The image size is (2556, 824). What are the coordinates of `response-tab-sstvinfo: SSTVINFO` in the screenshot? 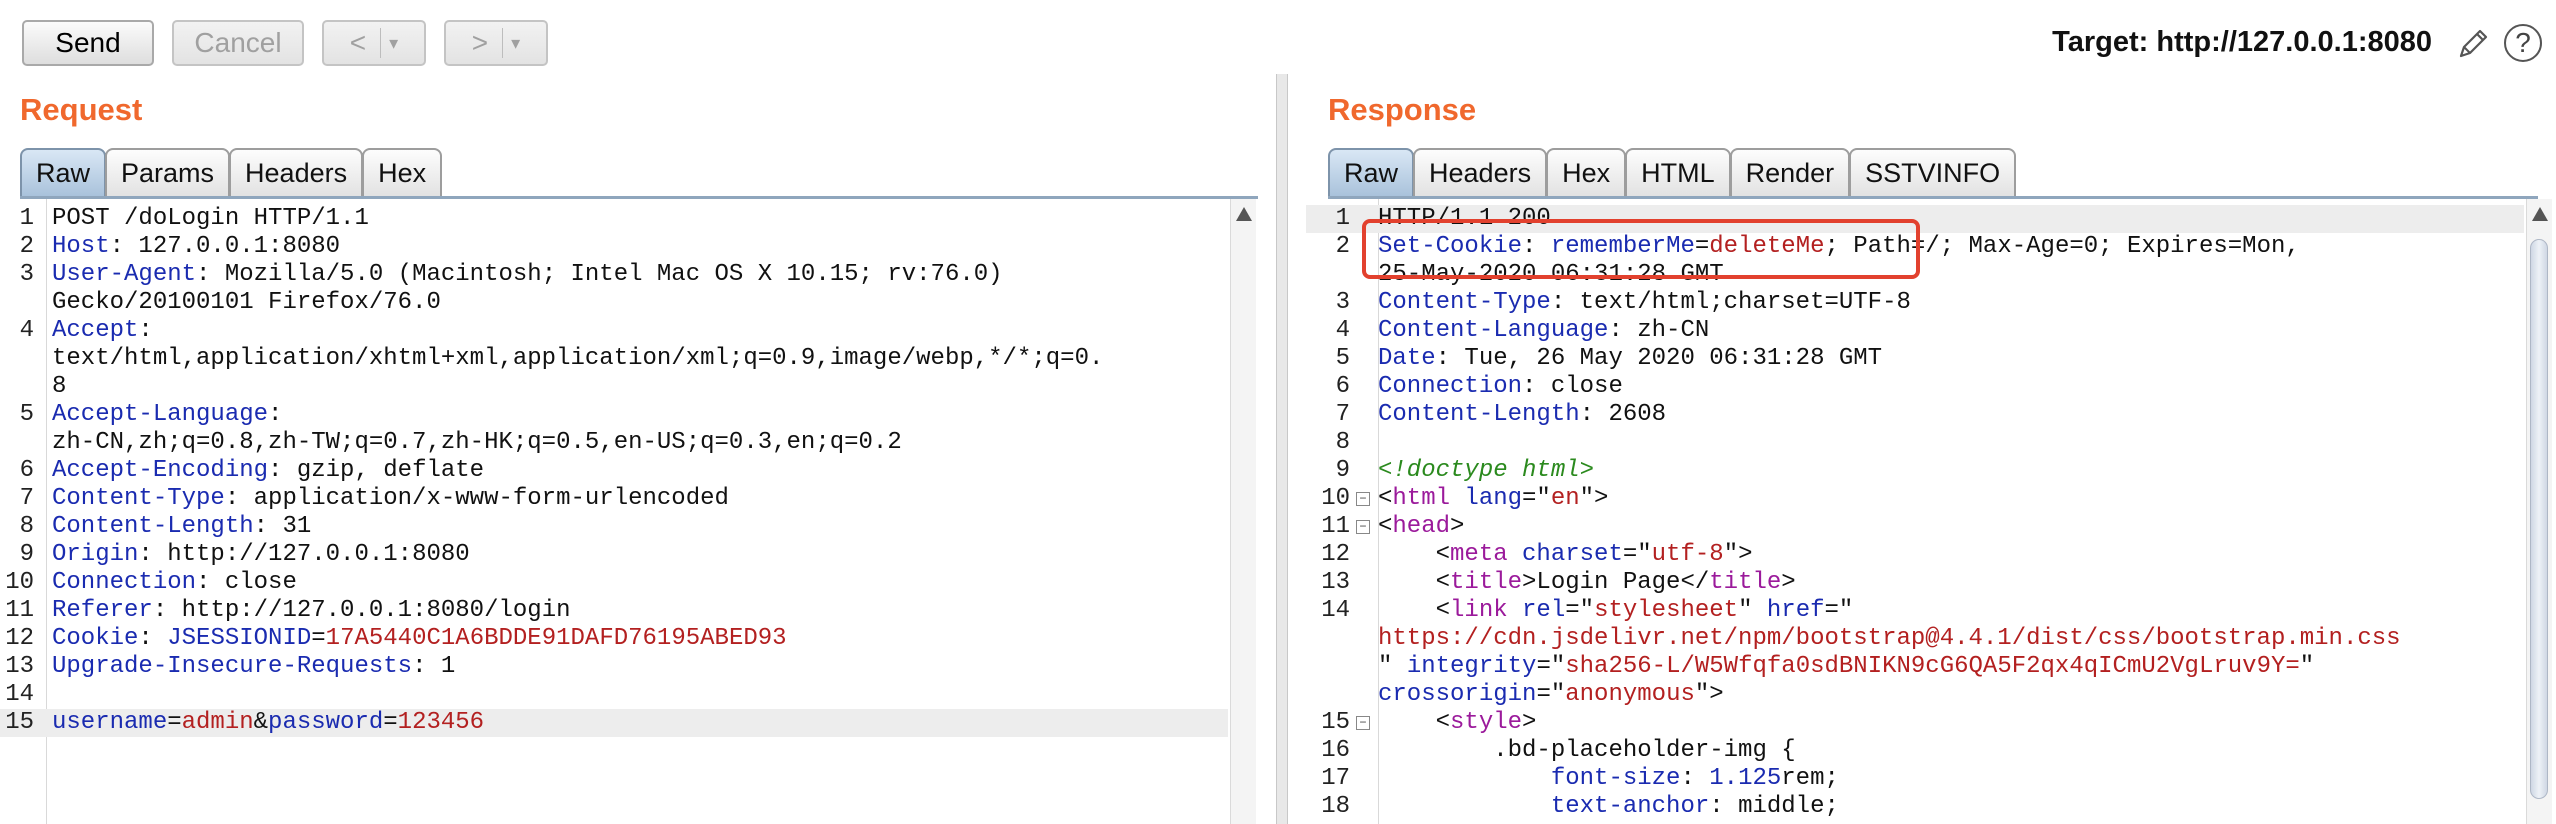 It's located at (1933, 172).